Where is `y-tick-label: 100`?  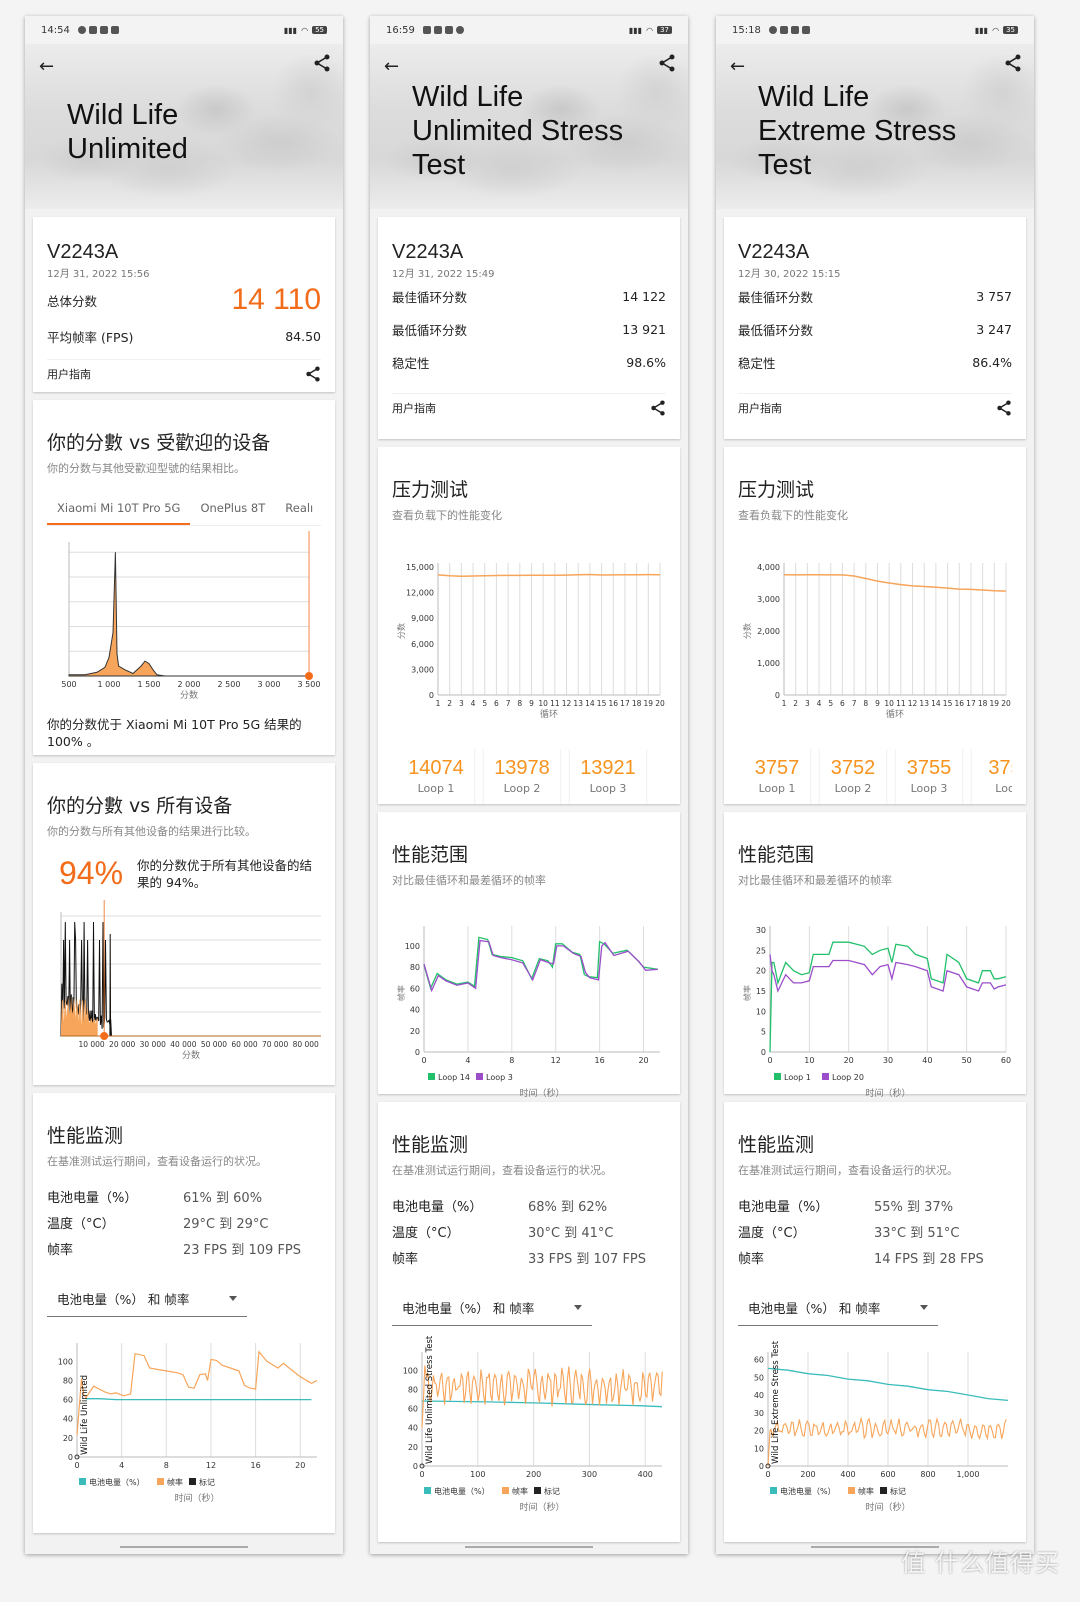 y-tick-label: 100 is located at coordinates (412, 946).